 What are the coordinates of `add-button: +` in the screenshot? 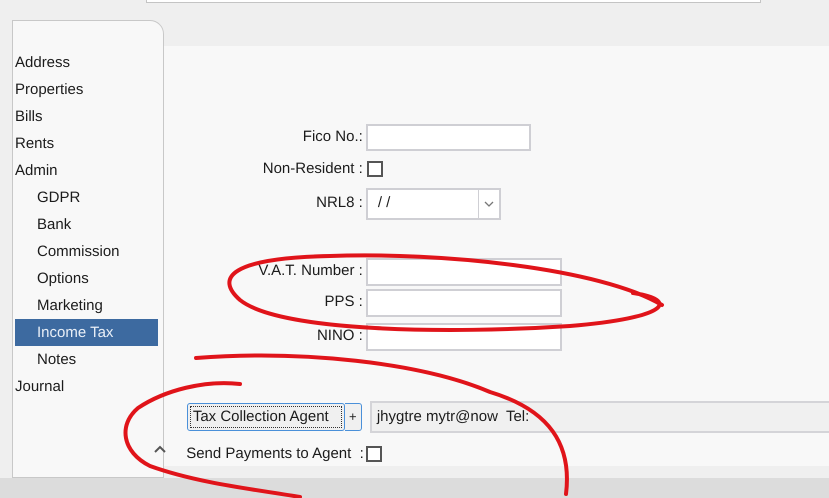 It's located at (353, 416).